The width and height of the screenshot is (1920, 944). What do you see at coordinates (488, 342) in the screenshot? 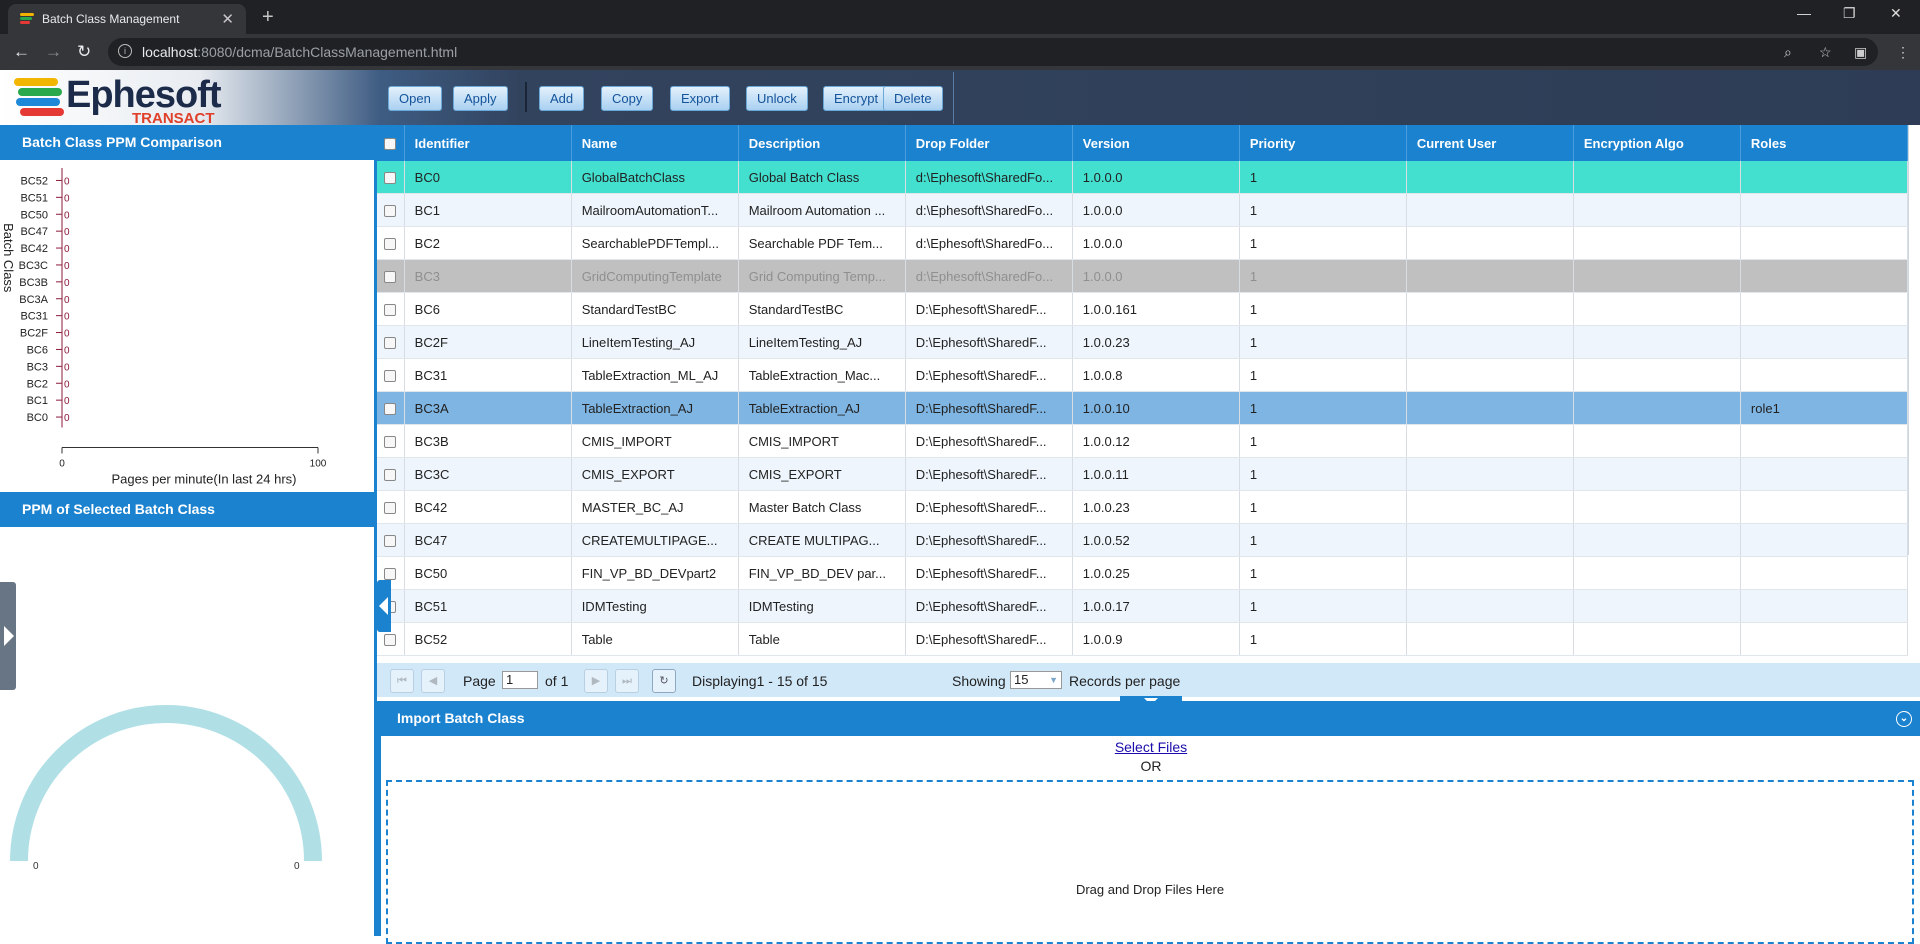
I see `cell-identifier: BC2F` at bounding box center [488, 342].